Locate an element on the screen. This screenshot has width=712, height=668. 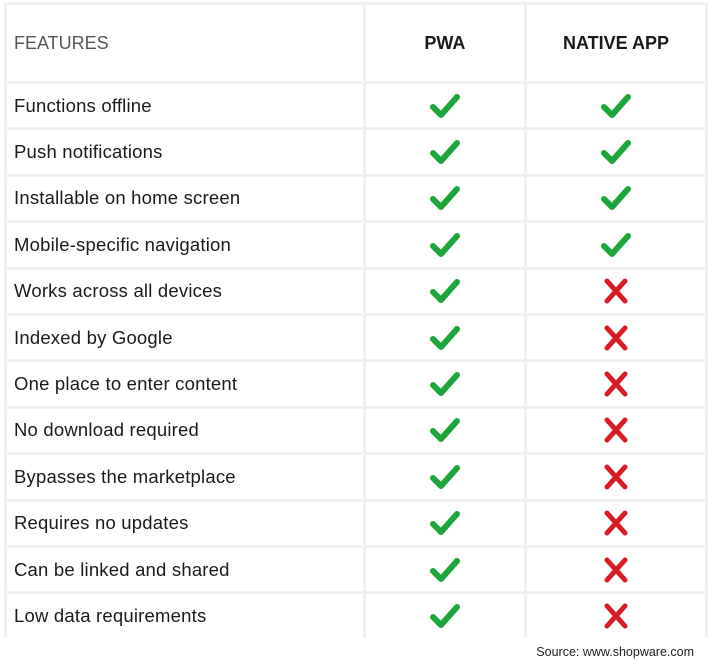
feature-label: Bypasses the marketplace is located at coordinates (185, 477).